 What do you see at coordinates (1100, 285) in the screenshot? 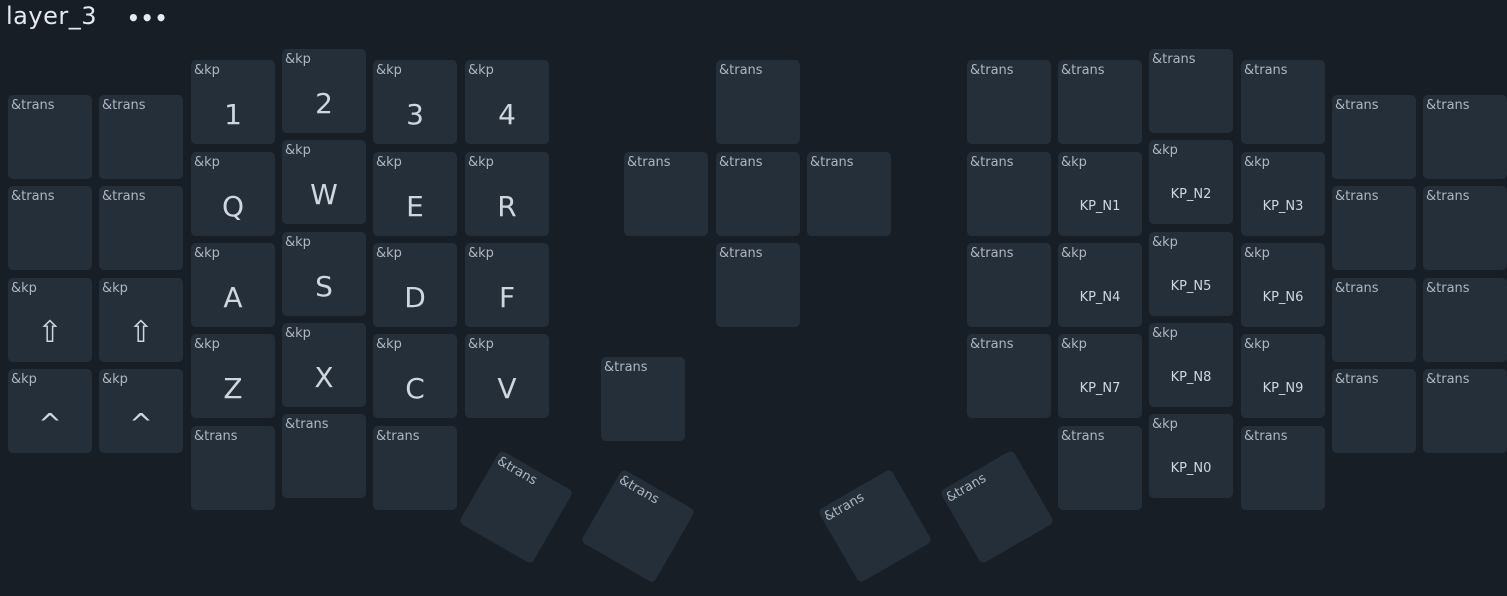
I see `key-r13: &kp KP_N4` at bounding box center [1100, 285].